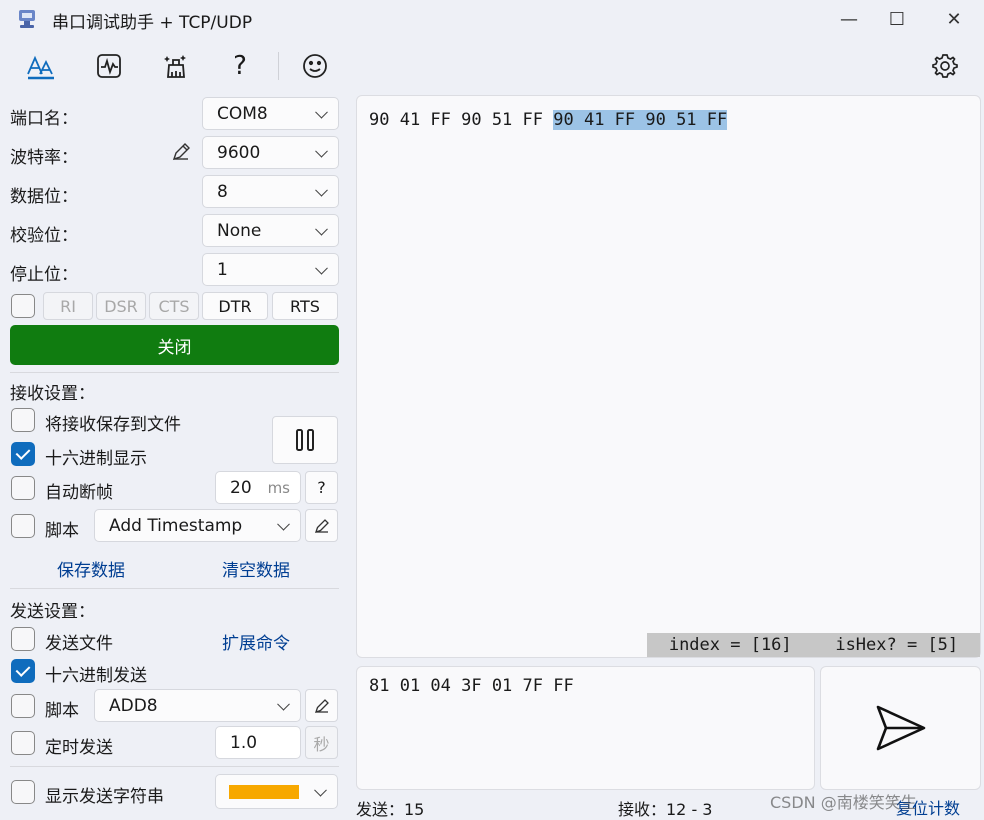  What do you see at coordinates (176, 525) in the screenshot?
I see `receive-script-value: Add Timestamp` at bounding box center [176, 525].